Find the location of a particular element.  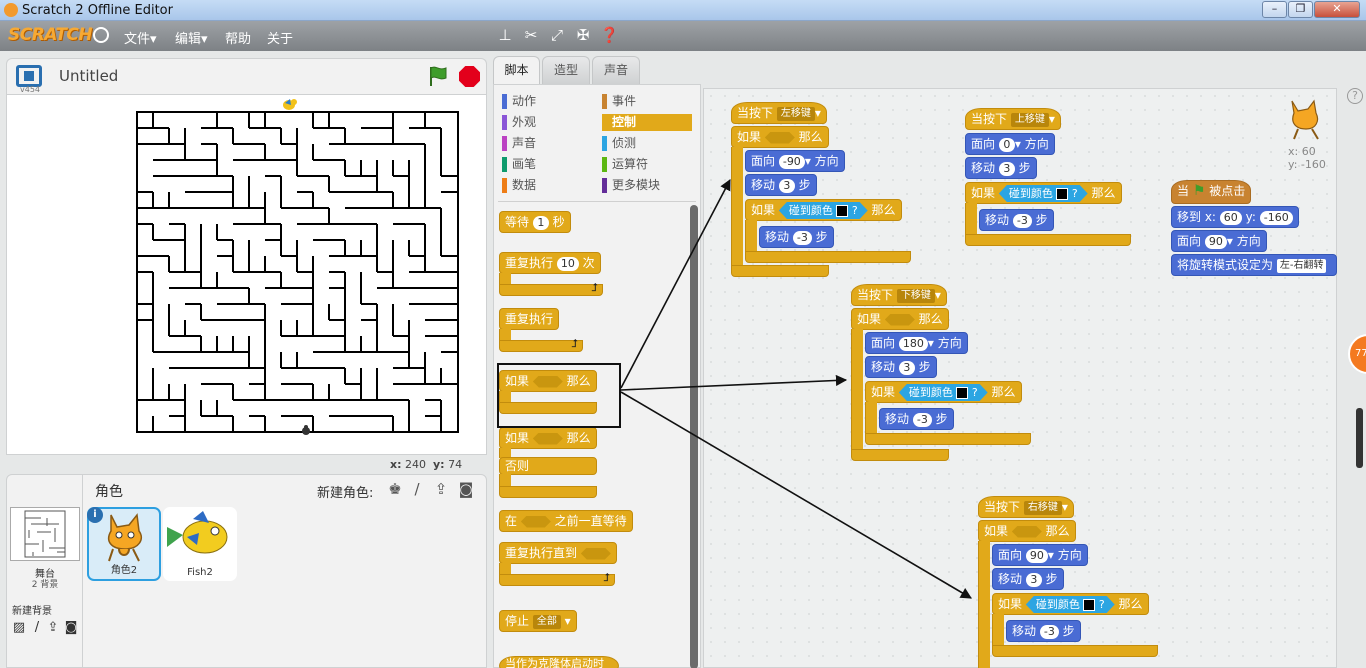

menu-about: 关于 is located at coordinates (280, 37).